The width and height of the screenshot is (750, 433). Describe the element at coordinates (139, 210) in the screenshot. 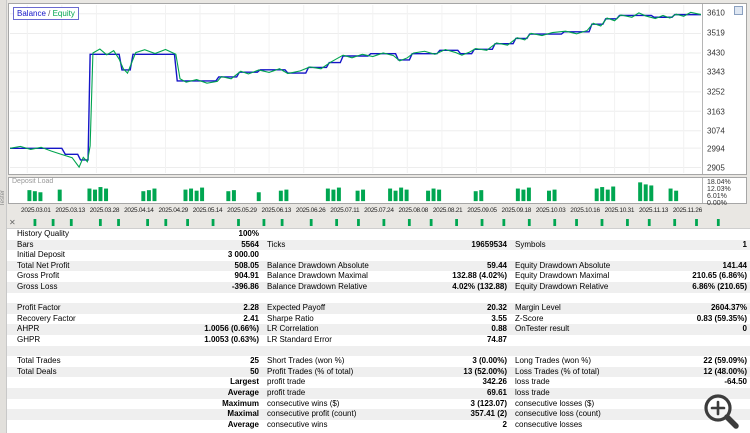

I see `date-label: 2025.04.14` at that location.